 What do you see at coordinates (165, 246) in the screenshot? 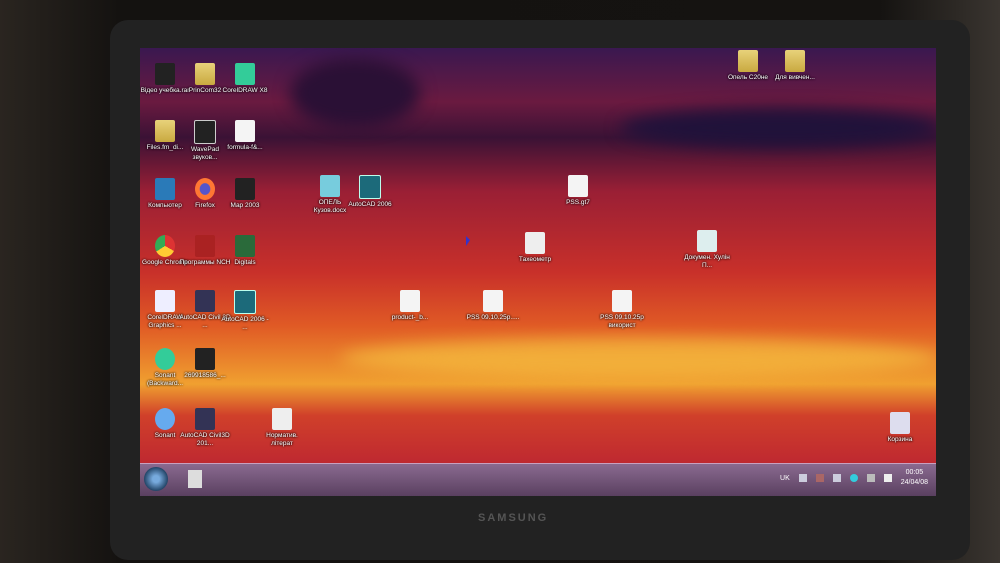
I see `chrome-icon` at bounding box center [165, 246].